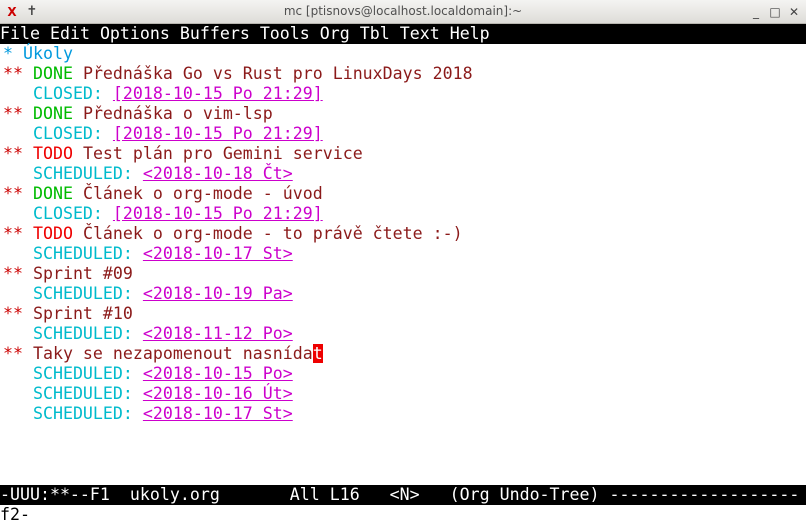 This screenshot has height=531, width=806. Describe the element at coordinates (794, 12) in the screenshot. I see `close-button: ✕` at that location.